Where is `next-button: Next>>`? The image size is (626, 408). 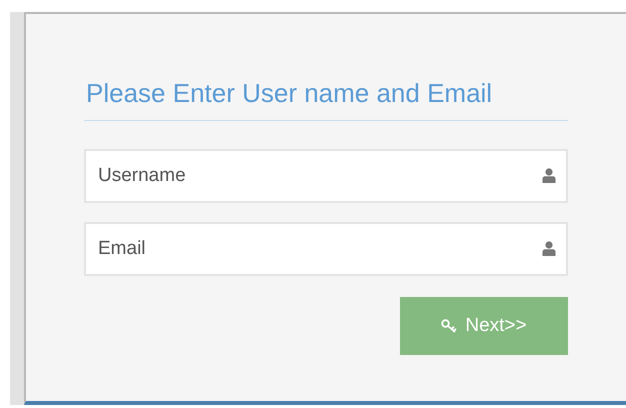 next-button: Next>> is located at coordinates (484, 326).